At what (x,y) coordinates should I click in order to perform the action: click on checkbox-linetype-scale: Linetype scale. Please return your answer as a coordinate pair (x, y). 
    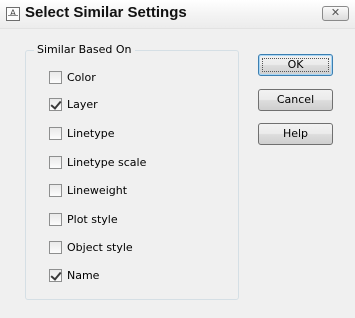
    Looking at the image, I should click on (97, 162).